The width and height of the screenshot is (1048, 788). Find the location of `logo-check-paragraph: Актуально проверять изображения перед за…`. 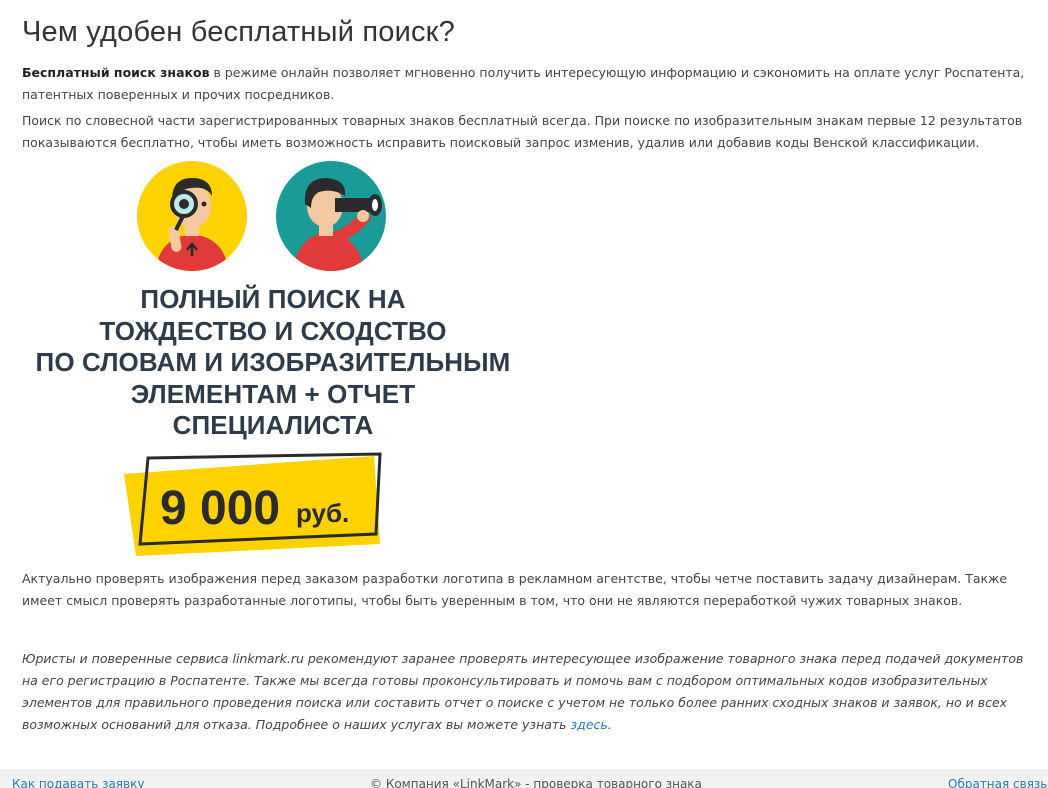

logo-check-paragraph: Актуально проверять изображения перед за… is located at coordinates (515, 589).